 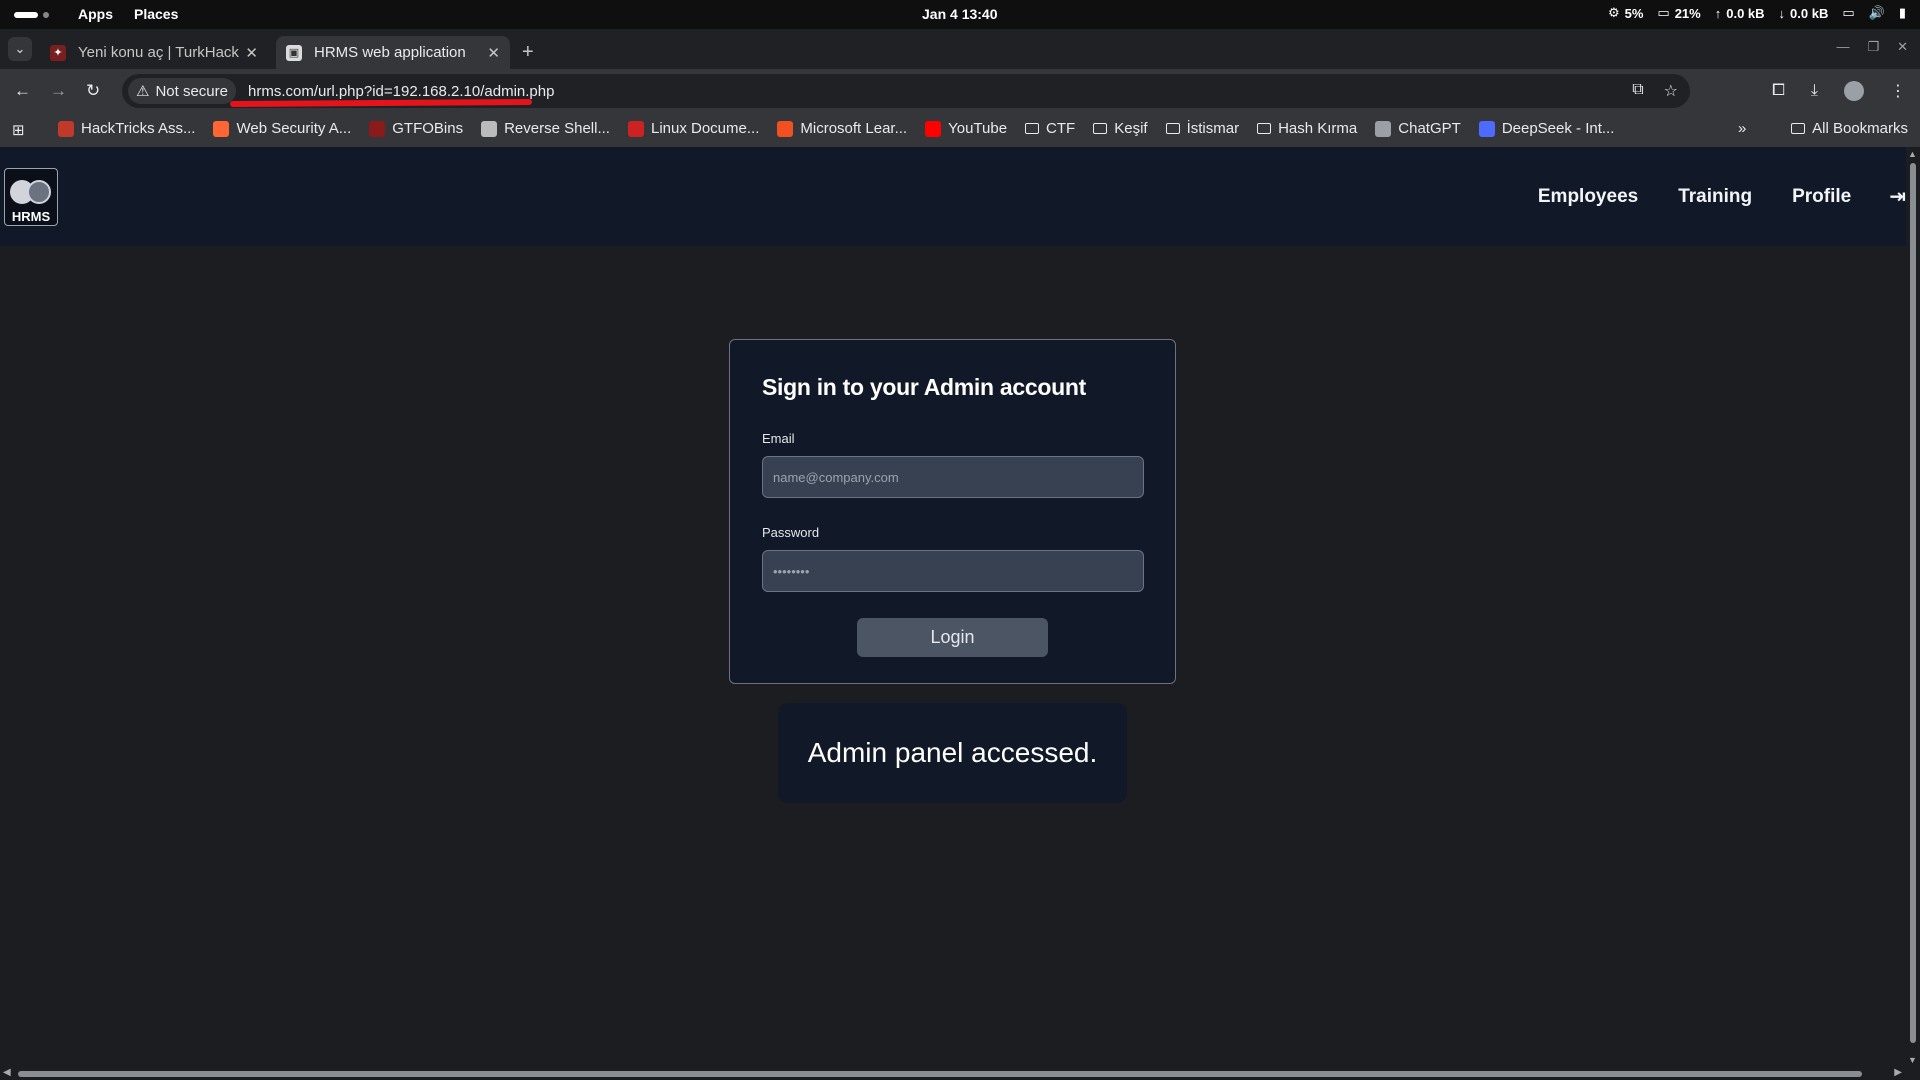 What do you see at coordinates (1912, 1060) in the screenshot?
I see `scroll-down-icon: ▼` at bounding box center [1912, 1060].